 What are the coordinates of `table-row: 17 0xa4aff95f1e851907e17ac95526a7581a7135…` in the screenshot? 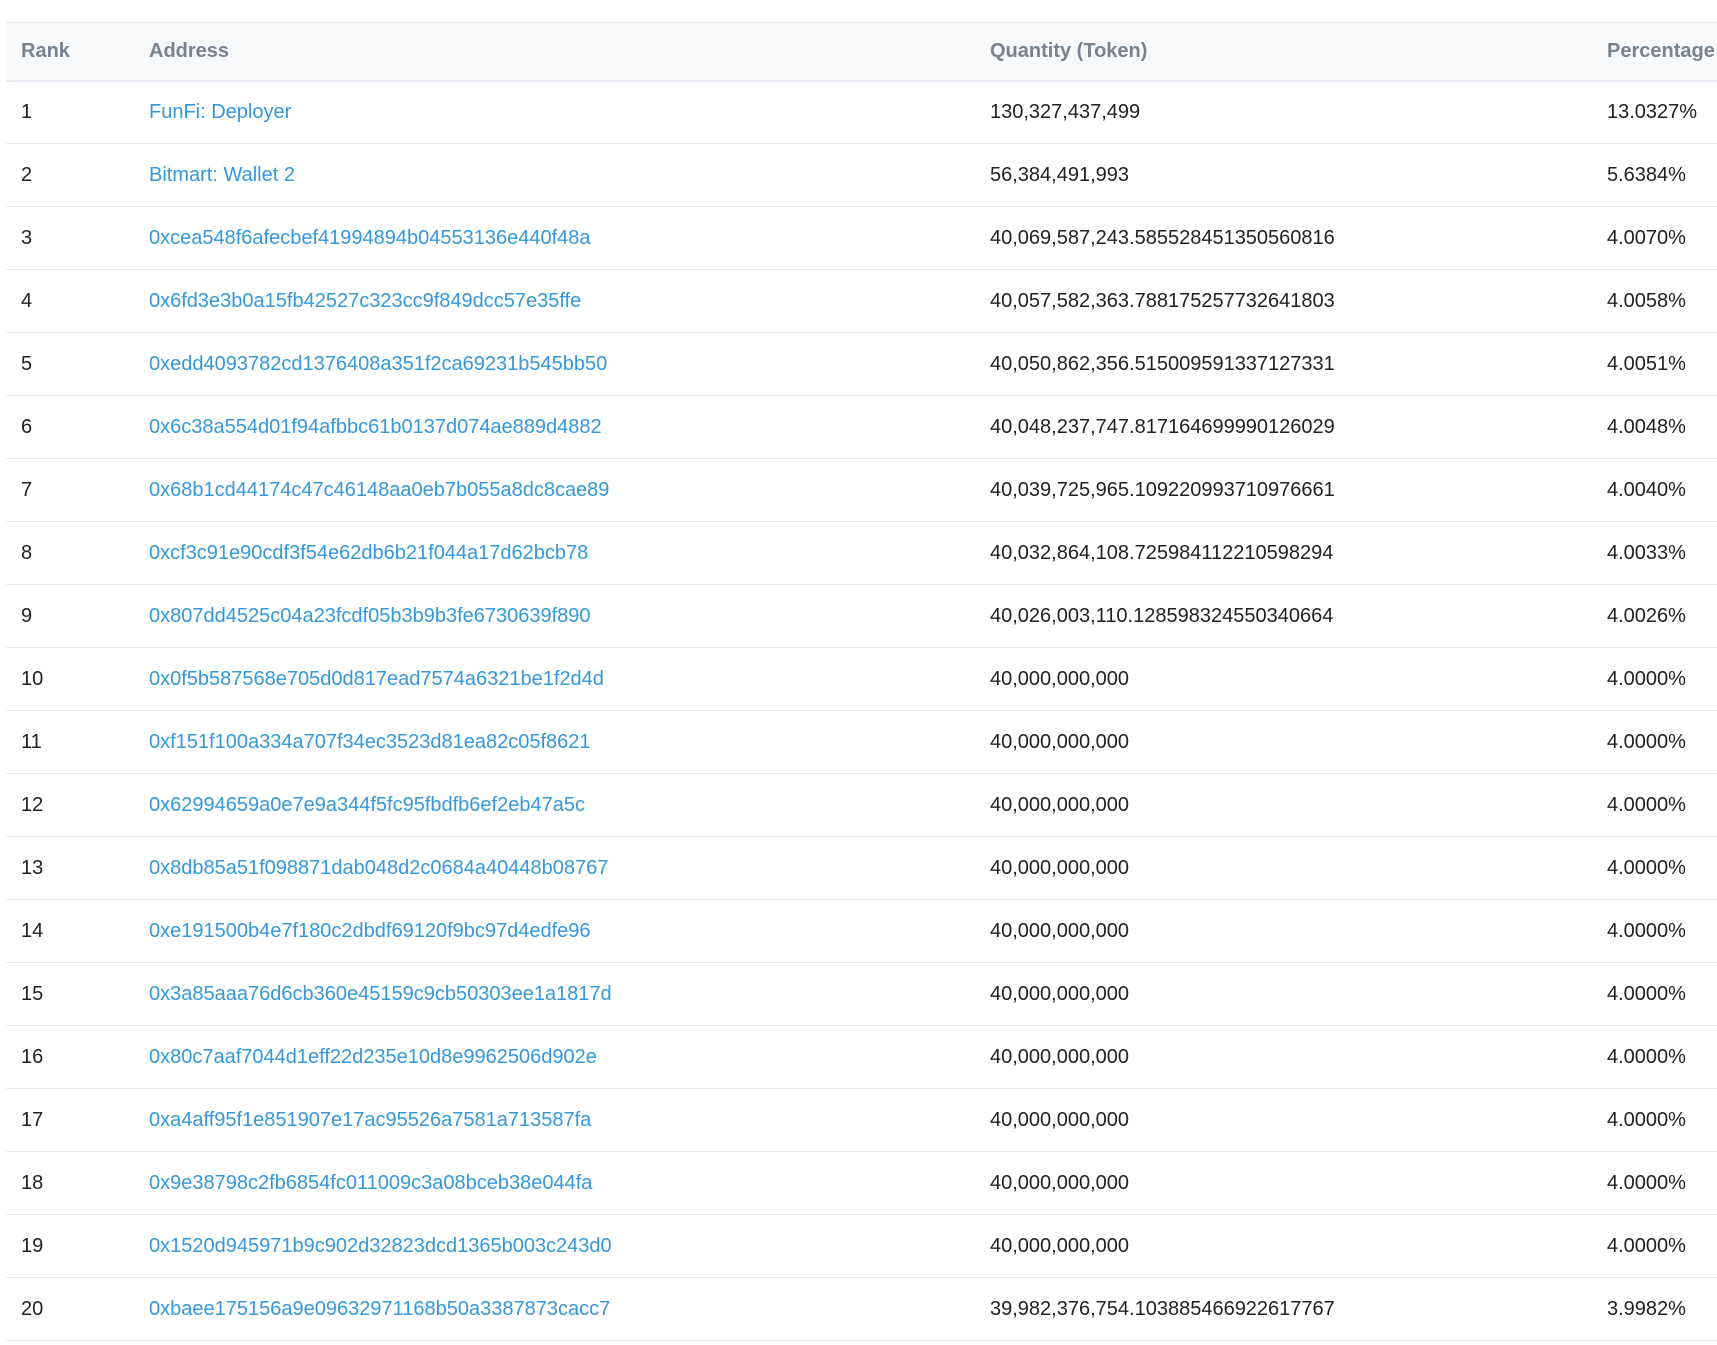 It's located at (861, 1120).